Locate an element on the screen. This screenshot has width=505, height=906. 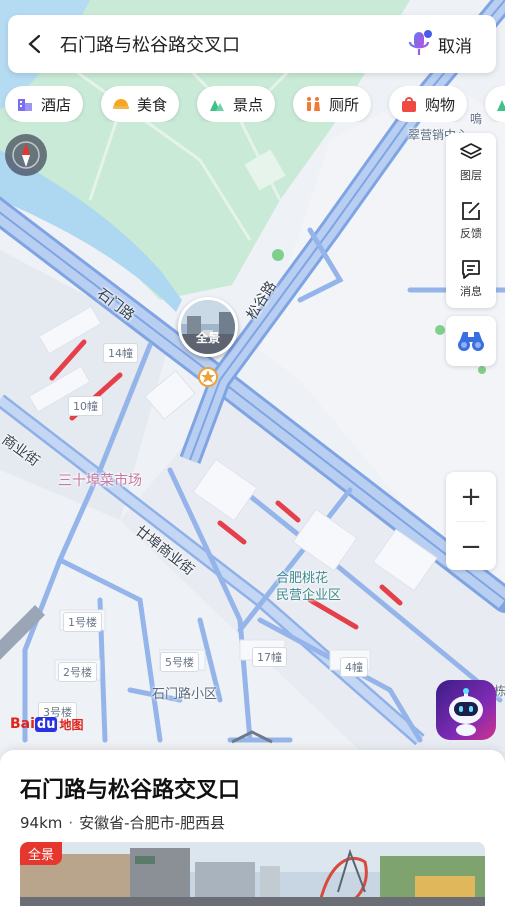
feedback-button: 反馈 is located at coordinates (471, 220).